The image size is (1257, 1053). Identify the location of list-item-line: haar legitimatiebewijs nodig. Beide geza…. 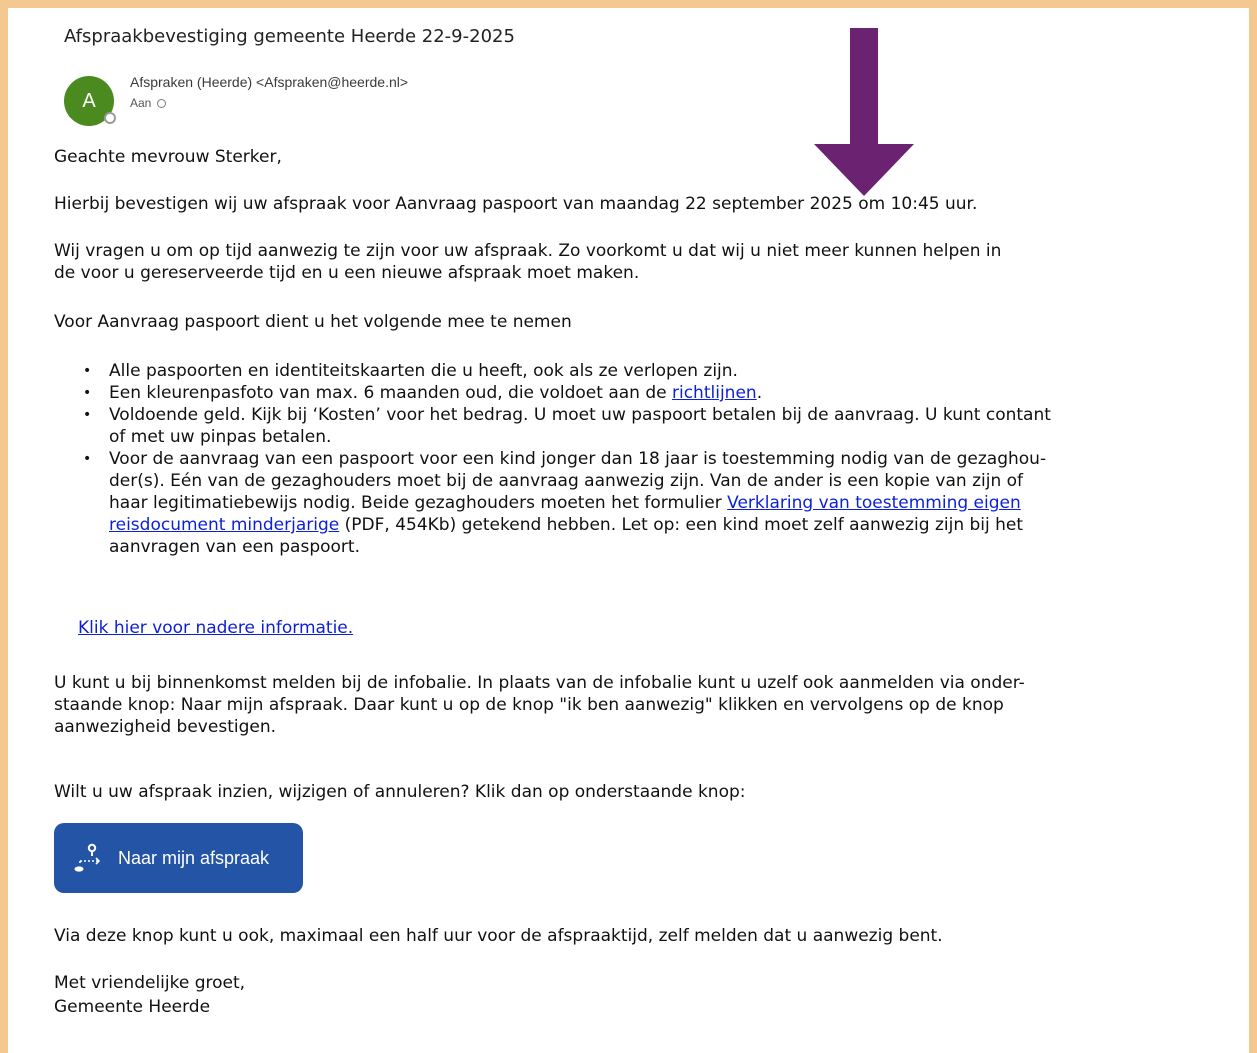
(651, 503).